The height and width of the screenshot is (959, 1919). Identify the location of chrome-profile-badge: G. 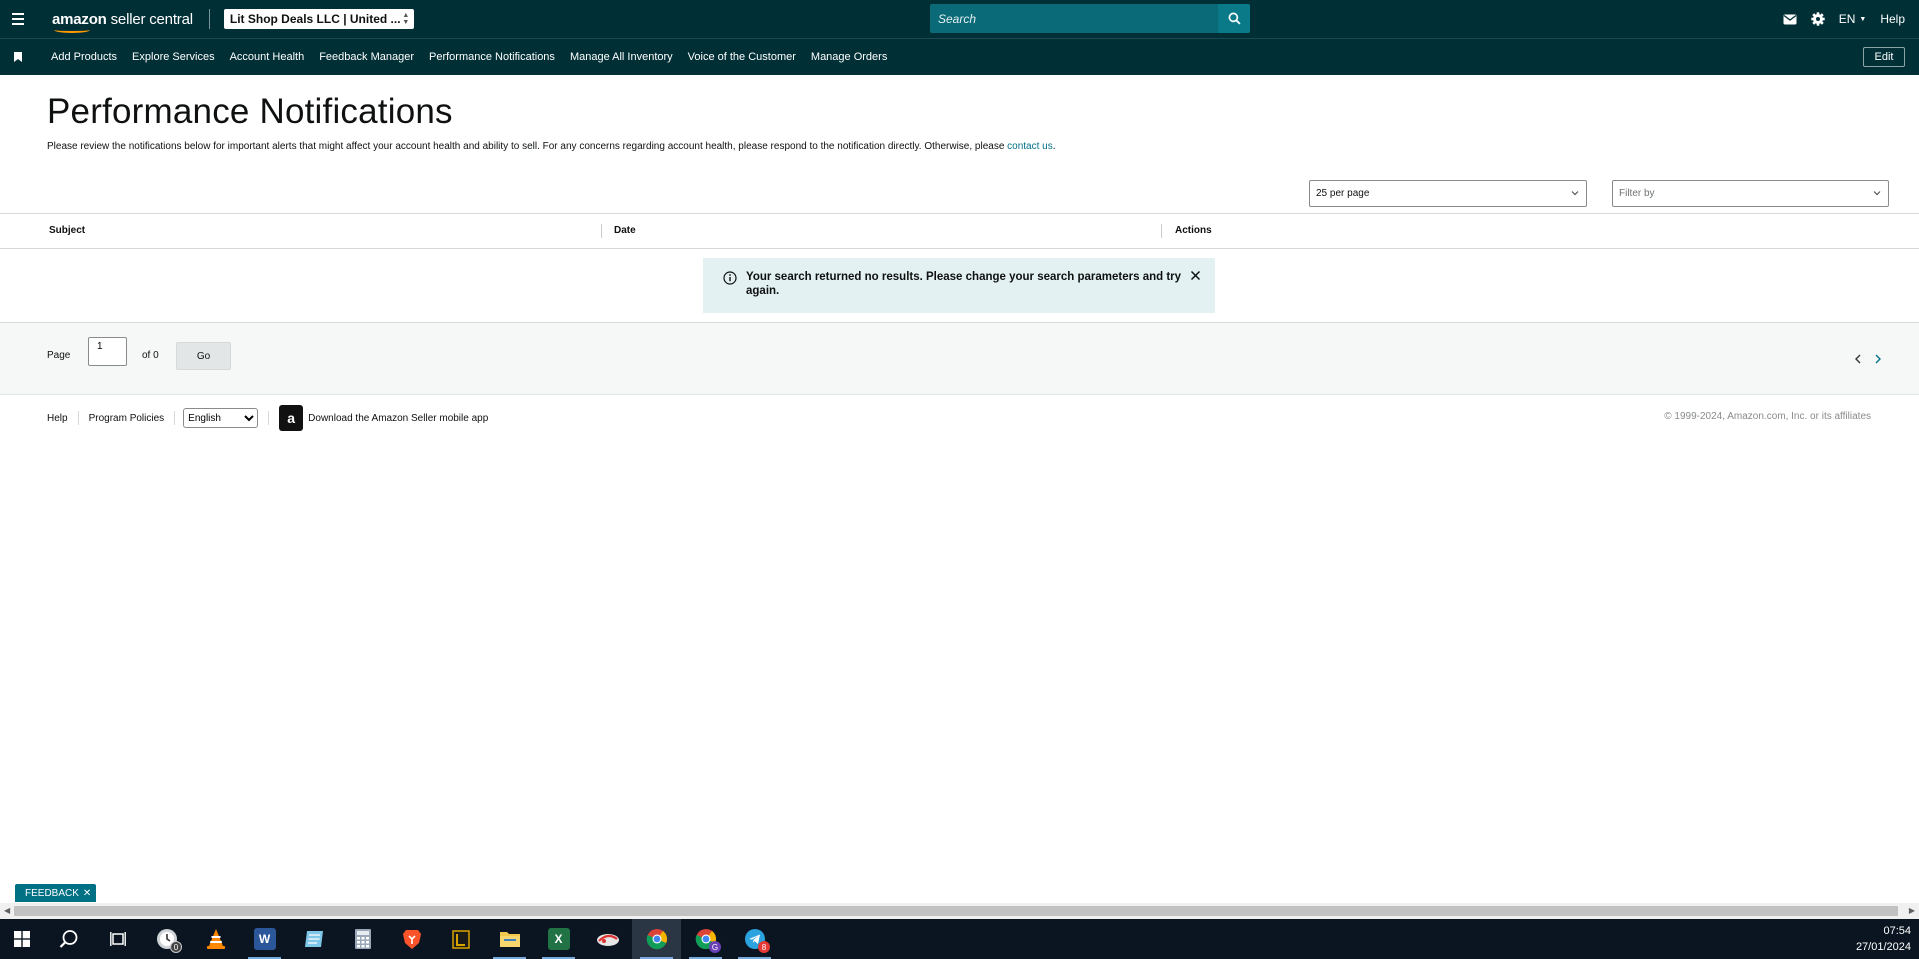
(715, 947).